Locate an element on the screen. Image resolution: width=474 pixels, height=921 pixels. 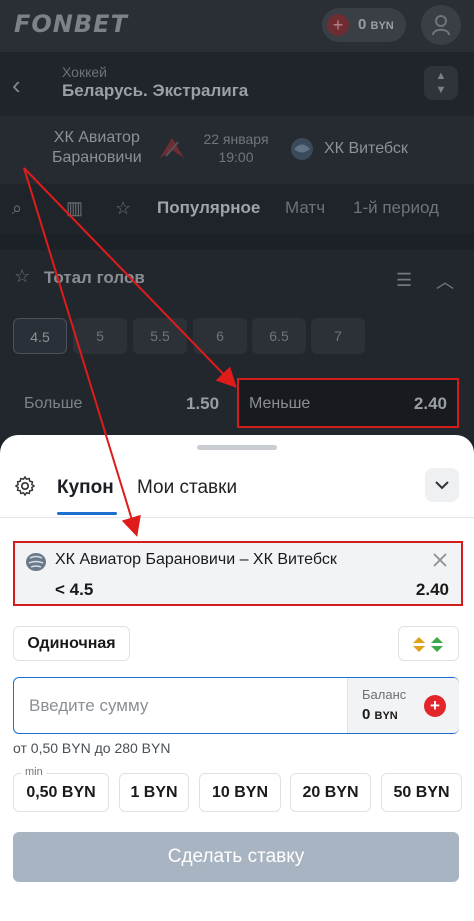
collapse-coupon-button is located at coordinates (442, 485).